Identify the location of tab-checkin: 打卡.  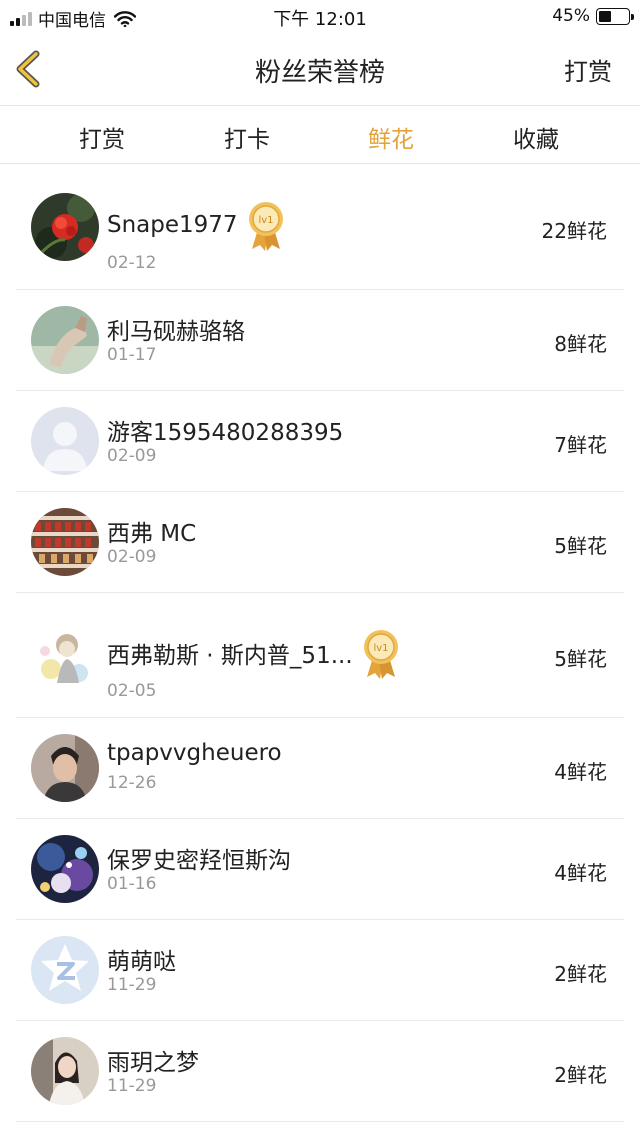
(247, 137).